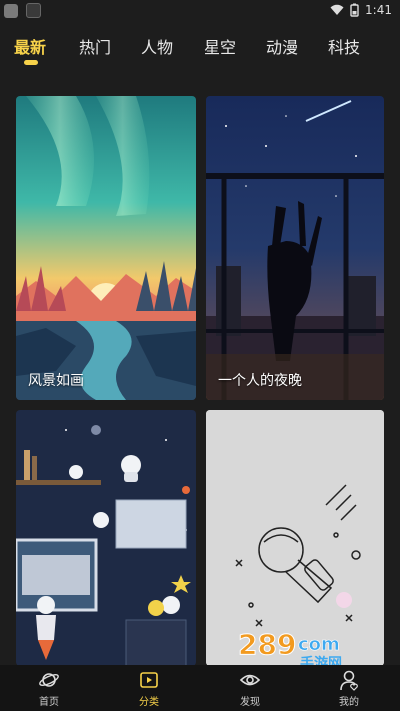  Describe the element at coordinates (250, 688) in the screenshot. I see `nav-discover: 发现` at that location.